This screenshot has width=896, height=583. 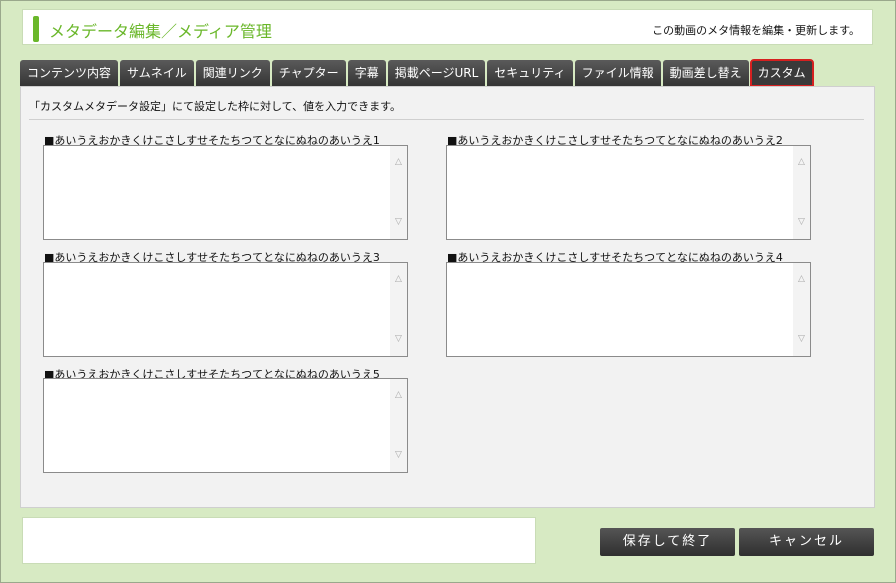 I want to click on header-accent-bar, so click(x=36, y=29).